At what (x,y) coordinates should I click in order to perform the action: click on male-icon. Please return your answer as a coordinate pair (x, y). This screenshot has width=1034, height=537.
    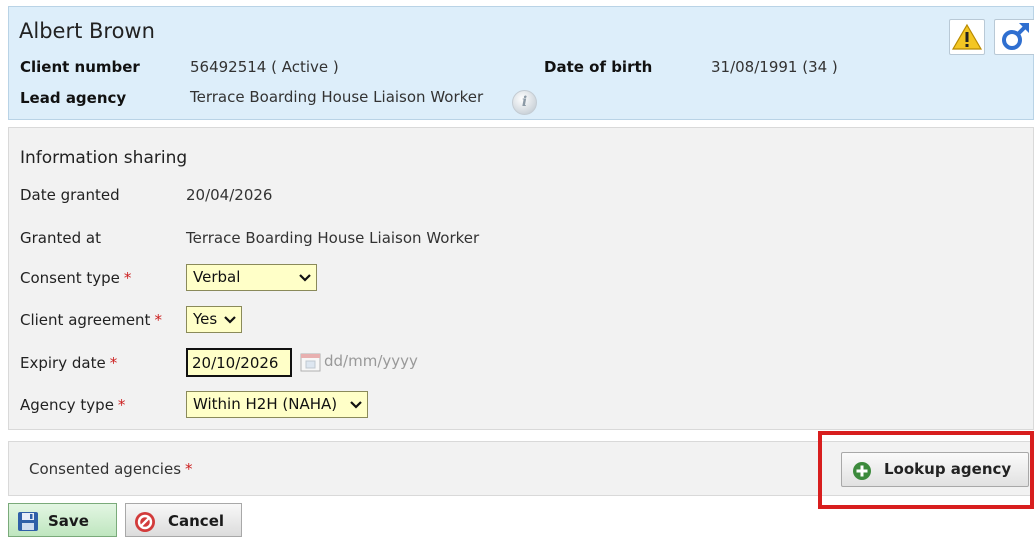
    Looking at the image, I should click on (1015, 36).